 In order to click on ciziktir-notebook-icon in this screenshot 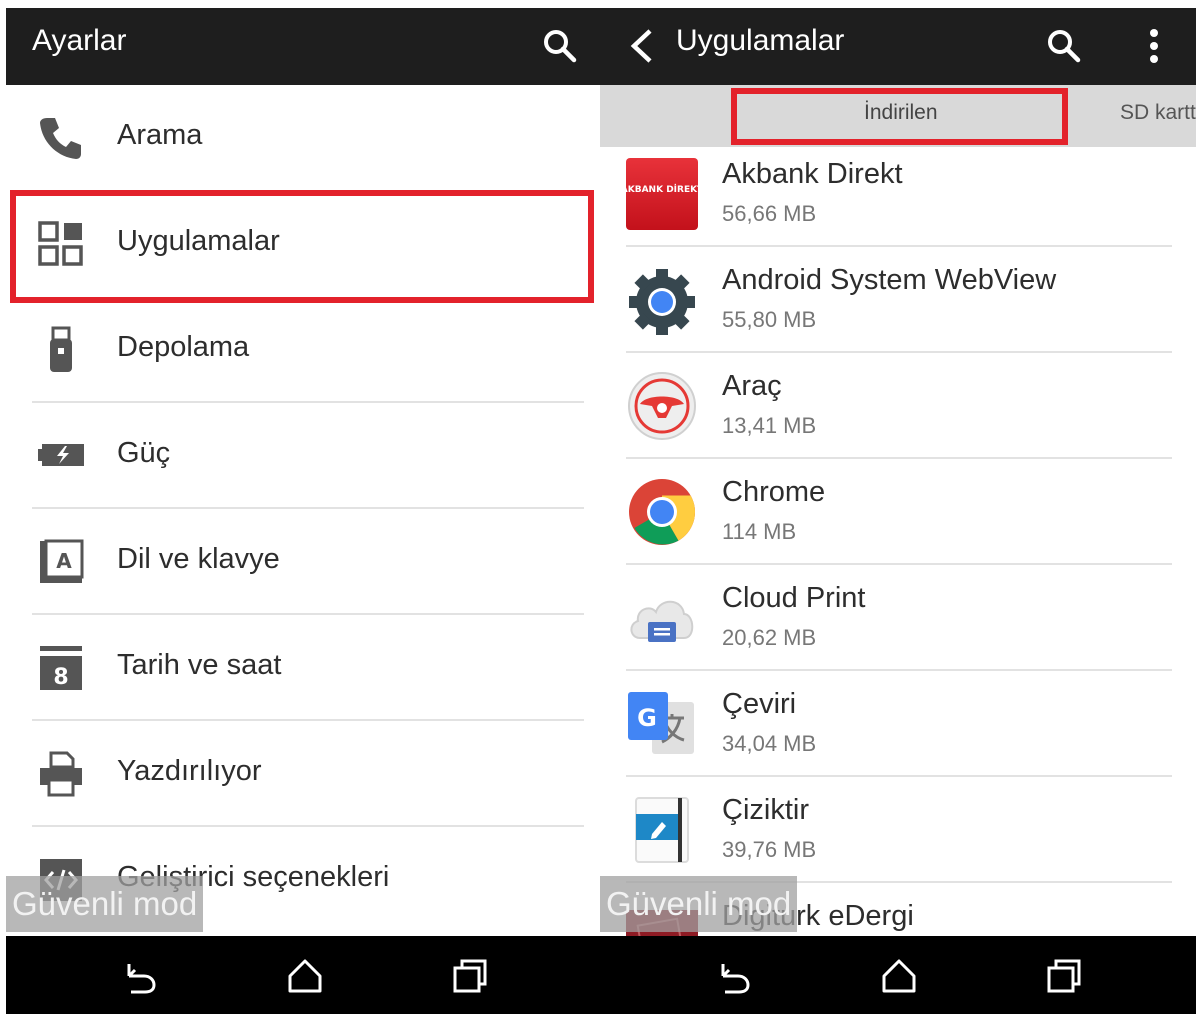, I will do `click(662, 830)`.